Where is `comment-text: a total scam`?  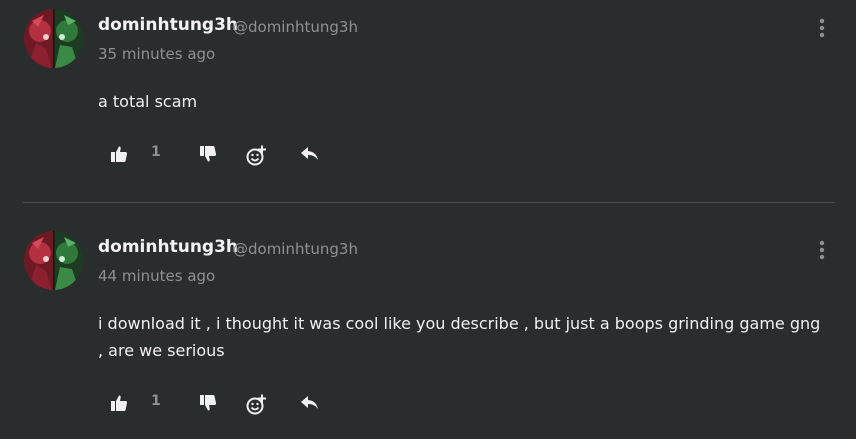 comment-text: a total scam is located at coordinates (148, 101).